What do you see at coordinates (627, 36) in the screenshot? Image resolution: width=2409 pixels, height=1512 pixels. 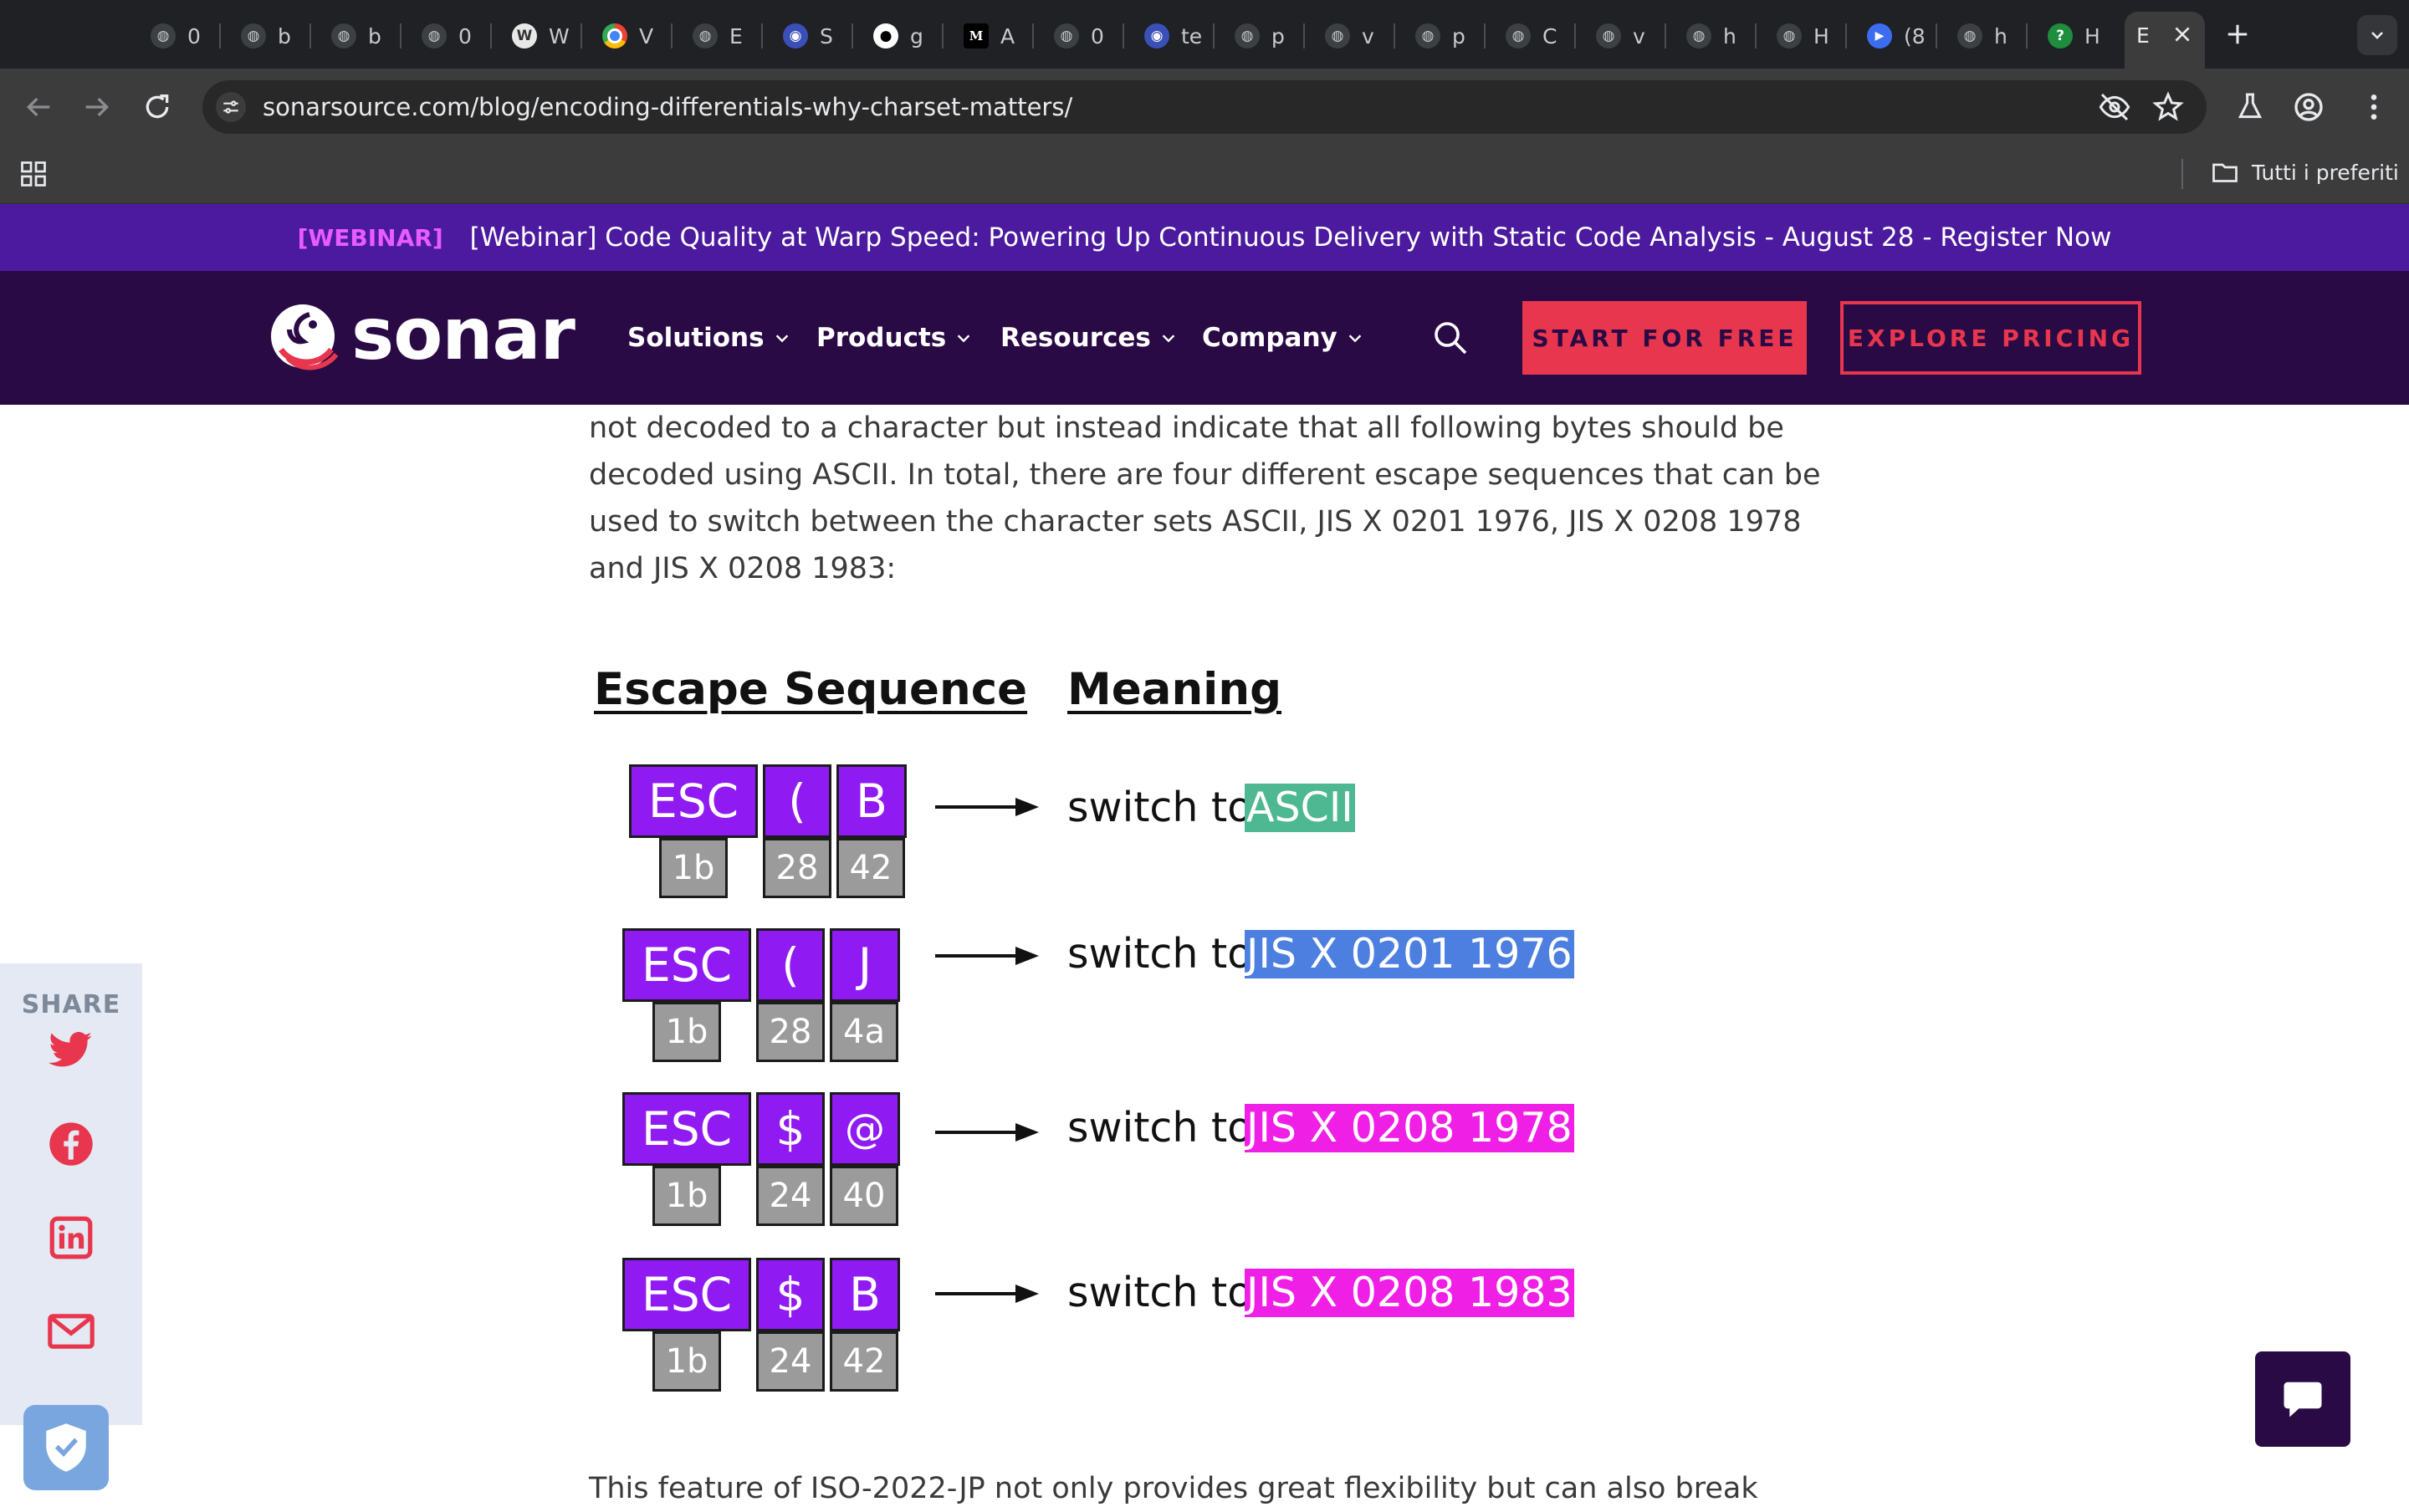 I see `browser-tab: V` at bounding box center [627, 36].